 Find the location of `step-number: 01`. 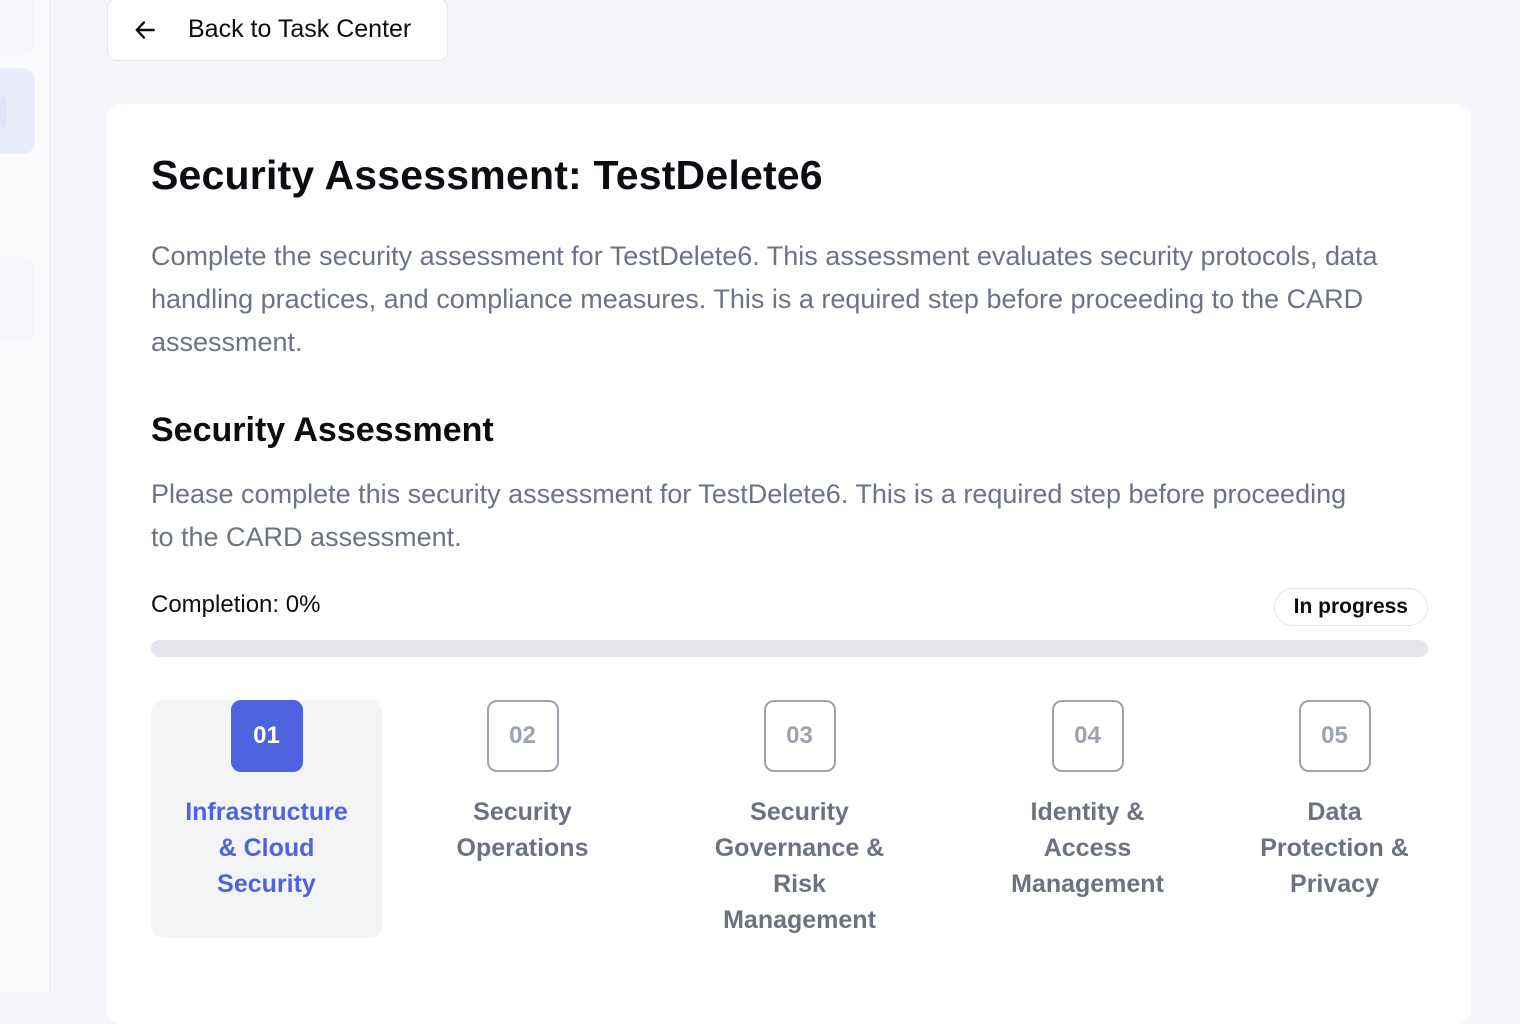

step-number: 01 is located at coordinates (266, 736).